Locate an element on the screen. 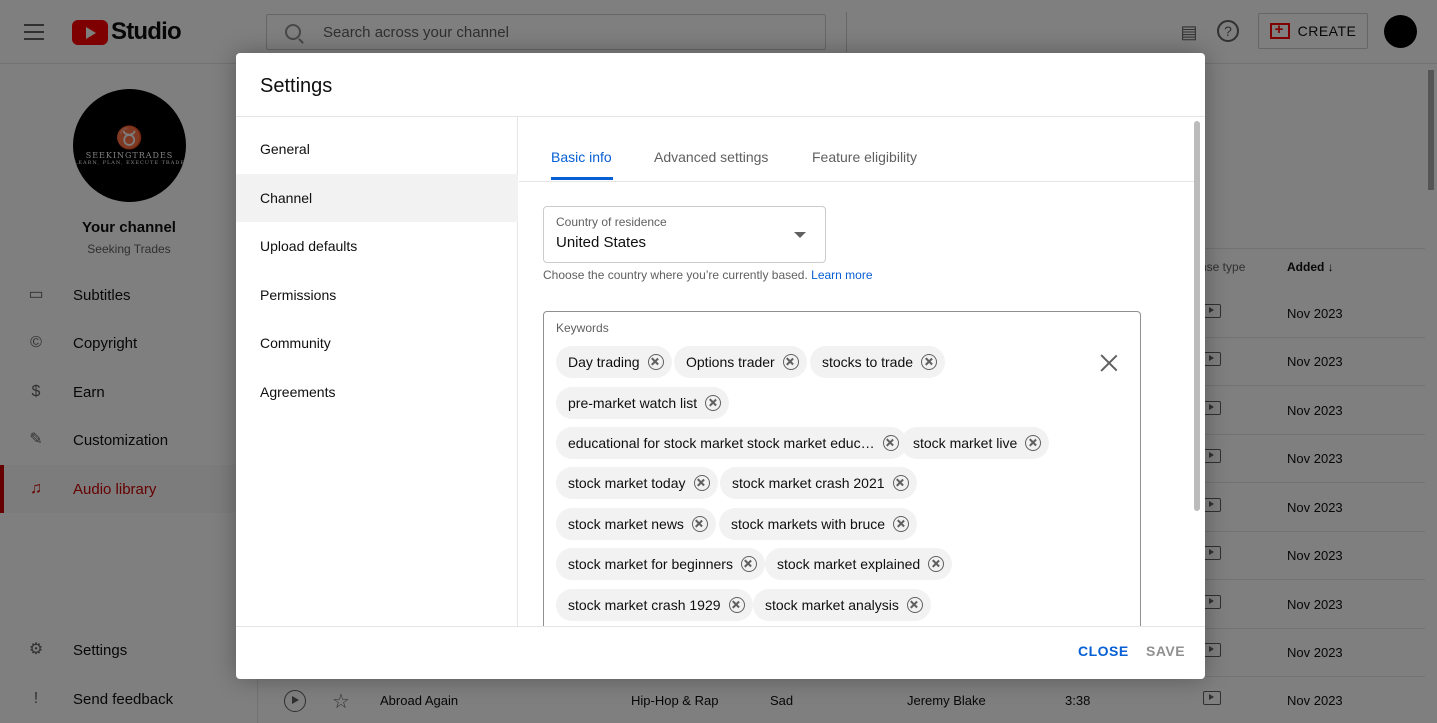 This screenshot has width=1437, height=723. keyword-chip: stock markets with bruce is located at coordinates (818, 524).